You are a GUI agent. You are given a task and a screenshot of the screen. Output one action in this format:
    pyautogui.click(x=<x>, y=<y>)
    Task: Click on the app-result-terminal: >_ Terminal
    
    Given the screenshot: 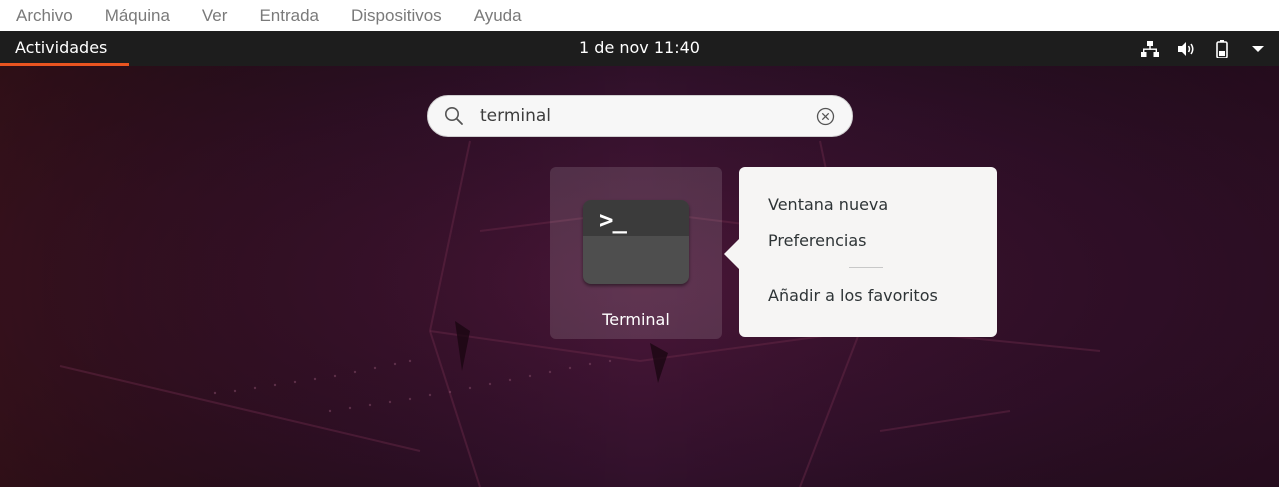 What is the action you would take?
    pyautogui.click(x=636, y=253)
    